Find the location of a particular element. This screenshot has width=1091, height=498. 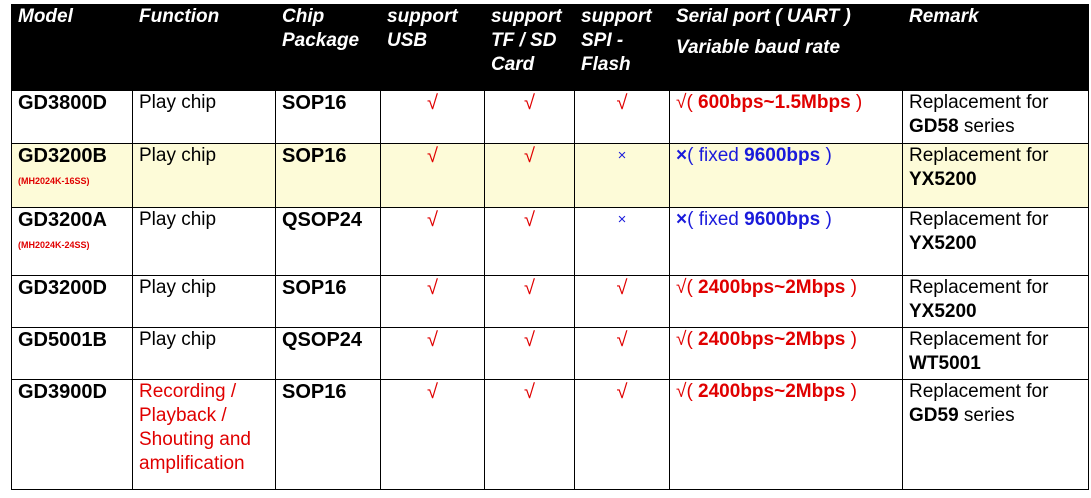

model-cell: GD3200B (MH2024K-16SS) is located at coordinates (72, 175).